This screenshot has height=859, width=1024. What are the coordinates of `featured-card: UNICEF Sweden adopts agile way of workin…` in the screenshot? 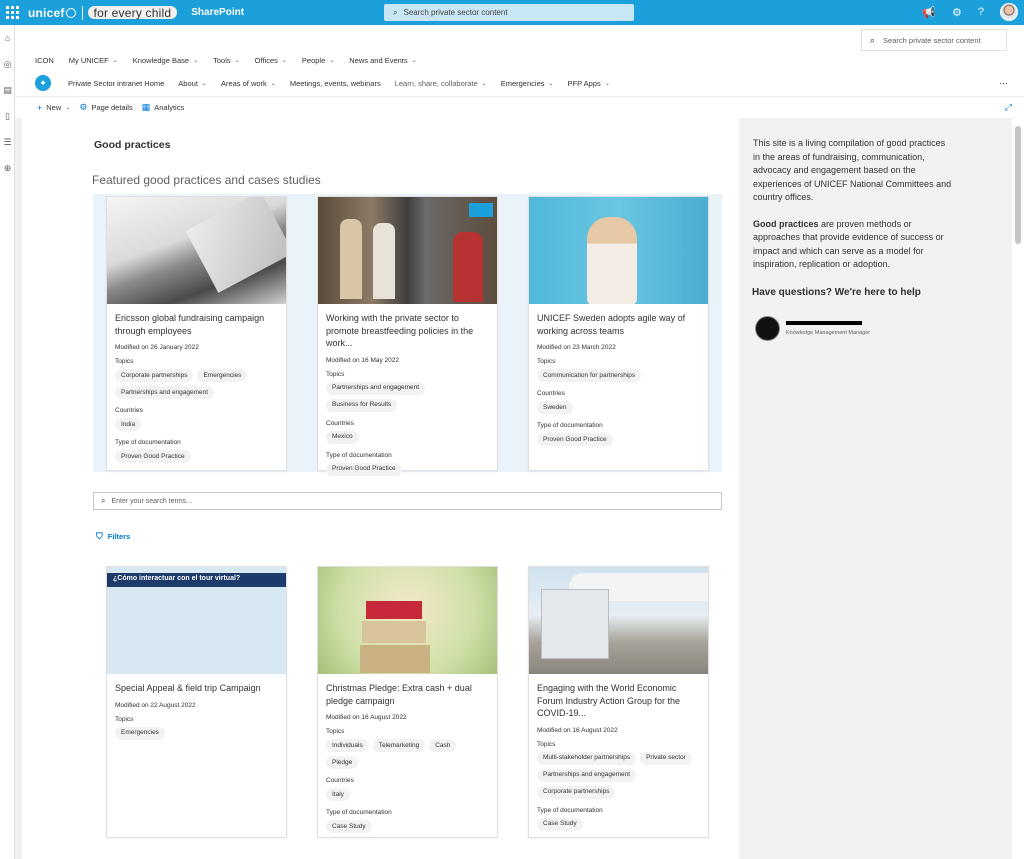 It's located at (618, 333).